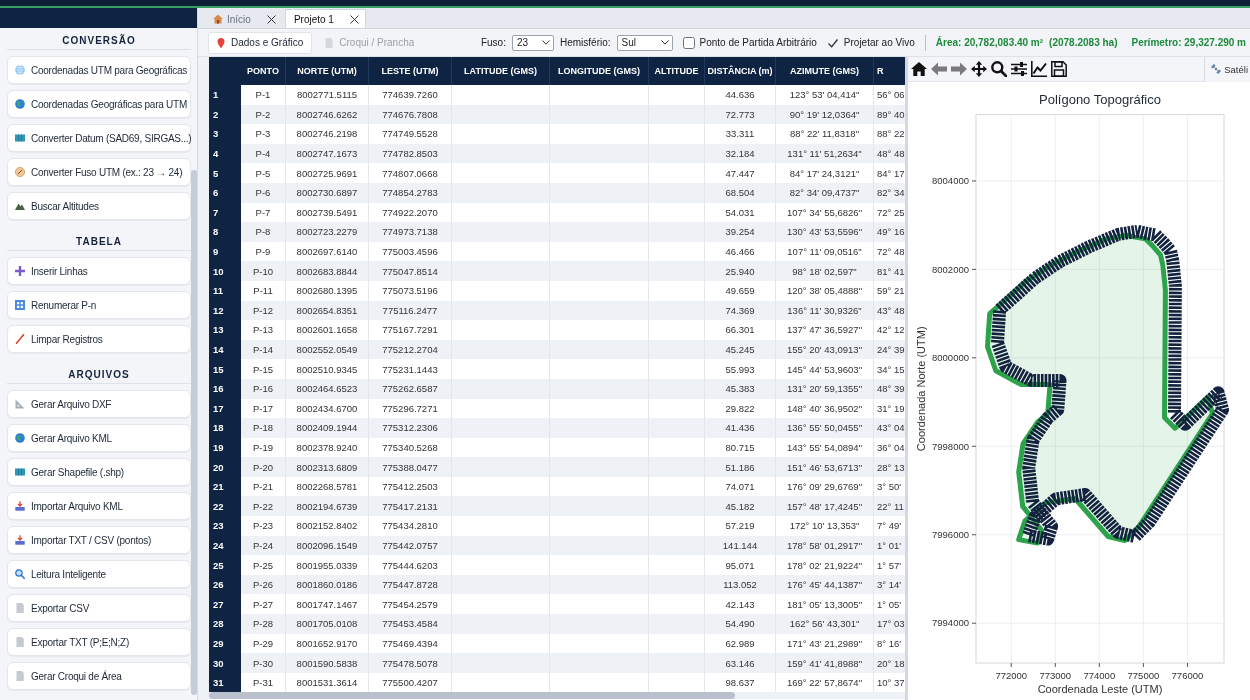 This screenshot has width=1250, height=700. I want to click on sidebar-button: Converter Fuso UTM (ex.: 23 → 24), so click(99, 172).